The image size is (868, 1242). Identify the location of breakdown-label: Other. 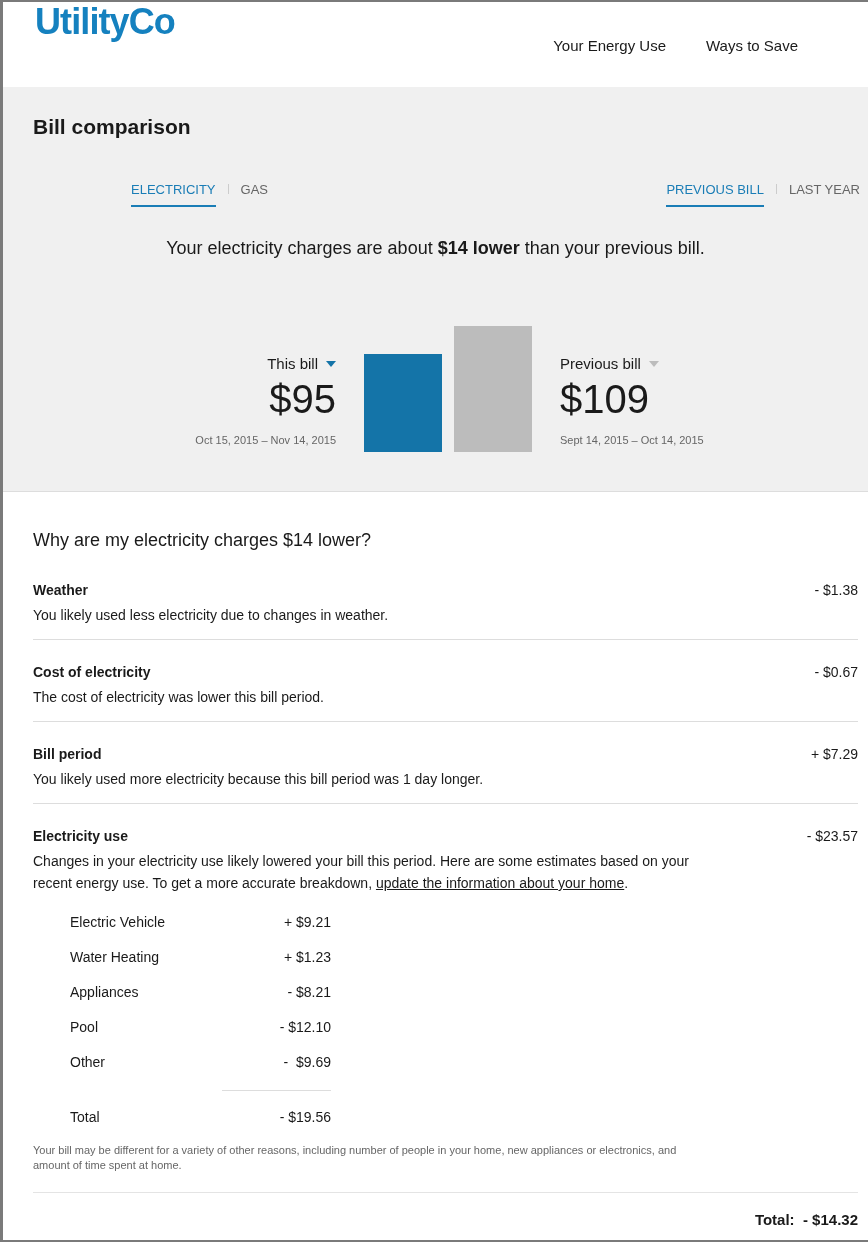
(88, 1062).